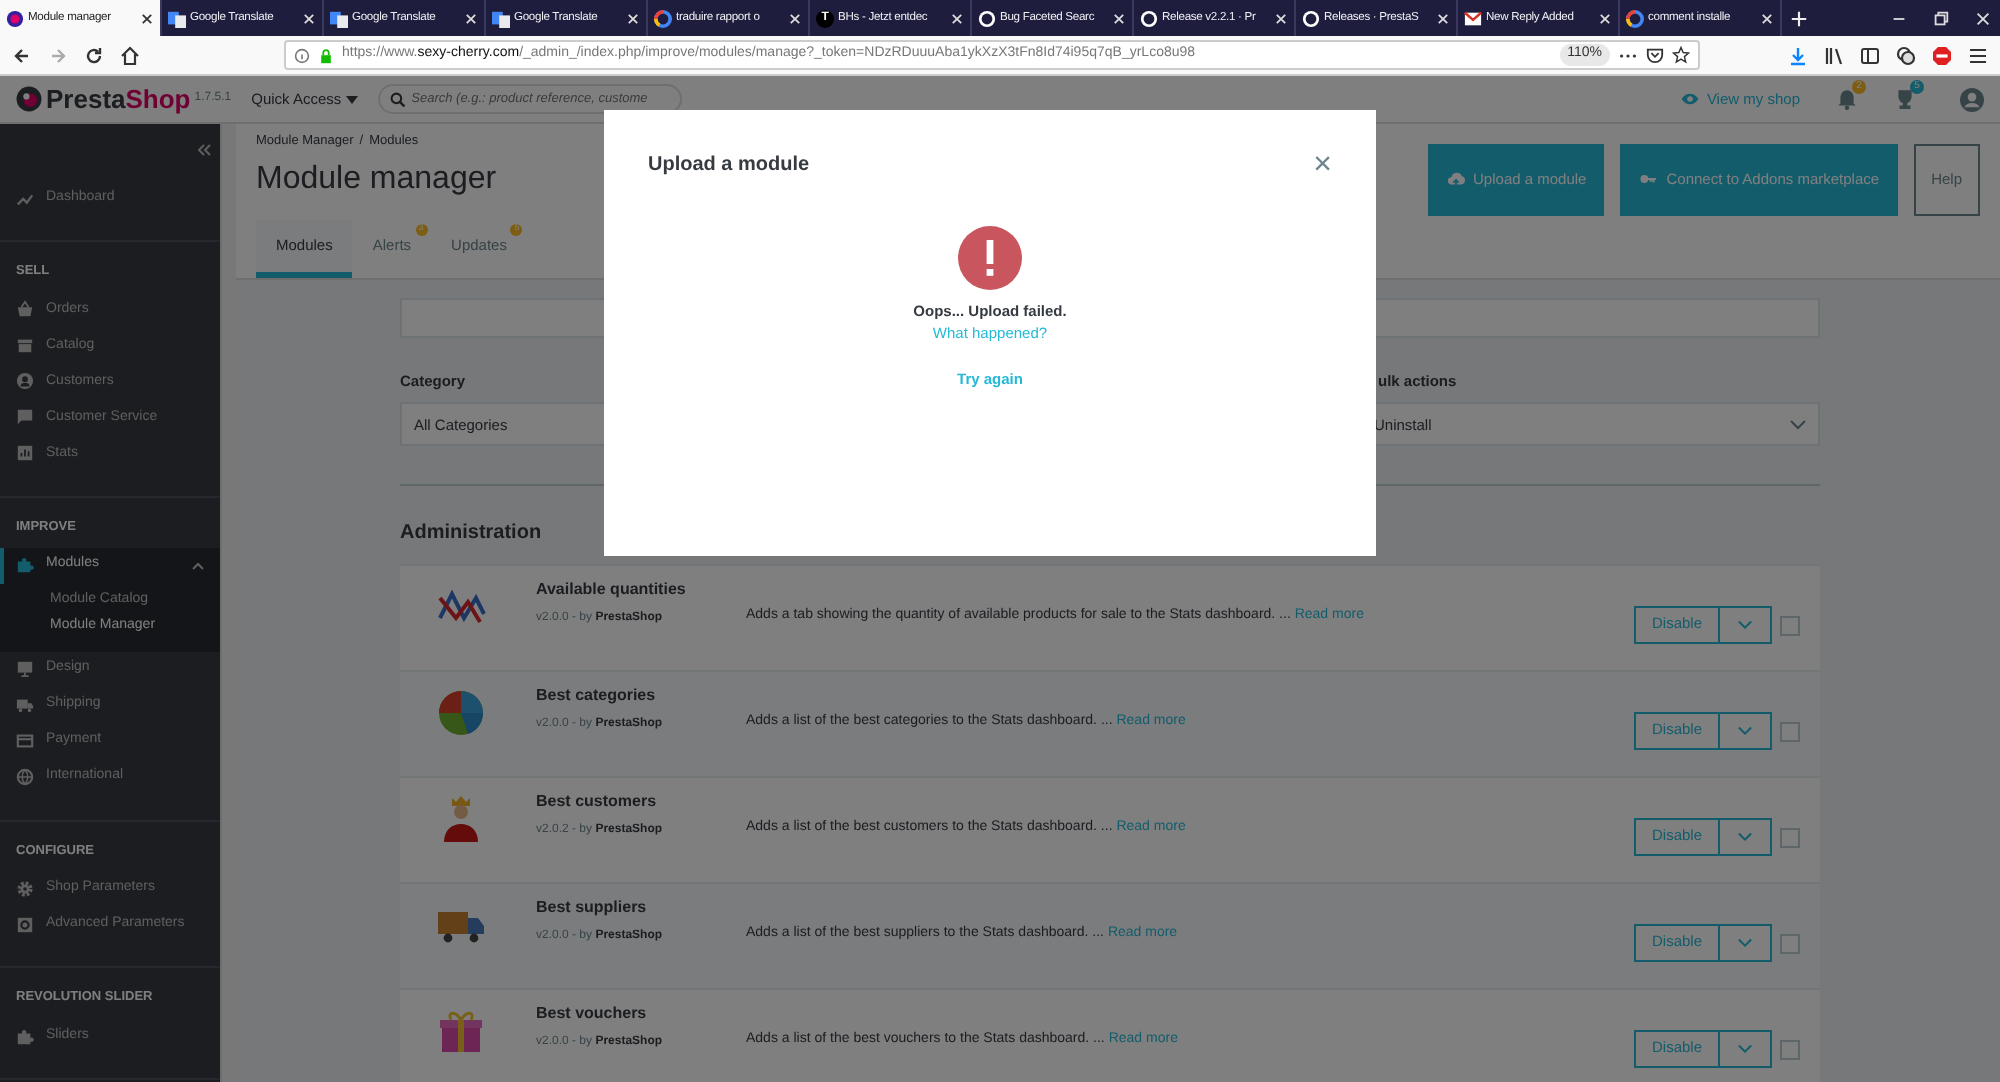 The height and width of the screenshot is (1082, 2000). I want to click on sidebar-icon, so click(1870, 55).